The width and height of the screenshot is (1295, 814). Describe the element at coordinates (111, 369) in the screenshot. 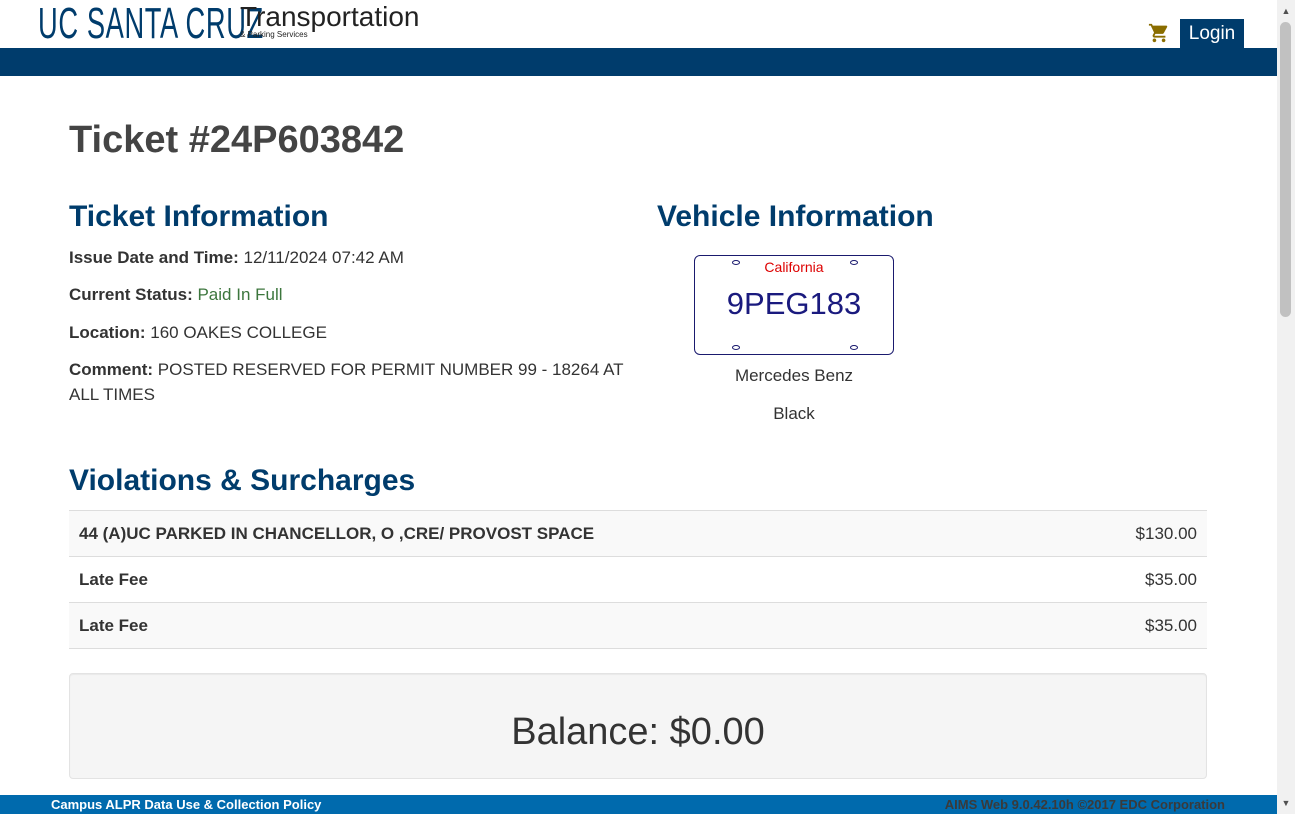

I see `comment-label: Comment:` at that location.